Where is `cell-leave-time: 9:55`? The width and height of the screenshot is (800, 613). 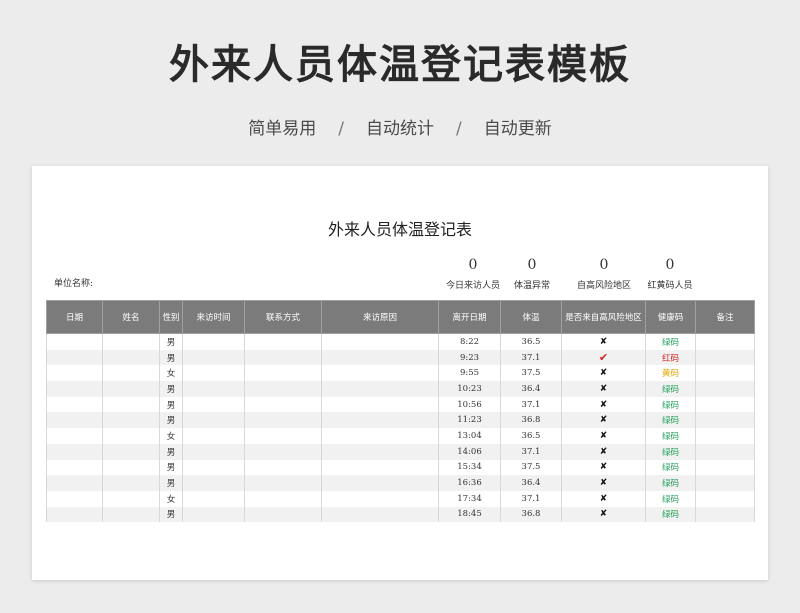
cell-leave-time: 9:55 is located at coordinates (469, 373).